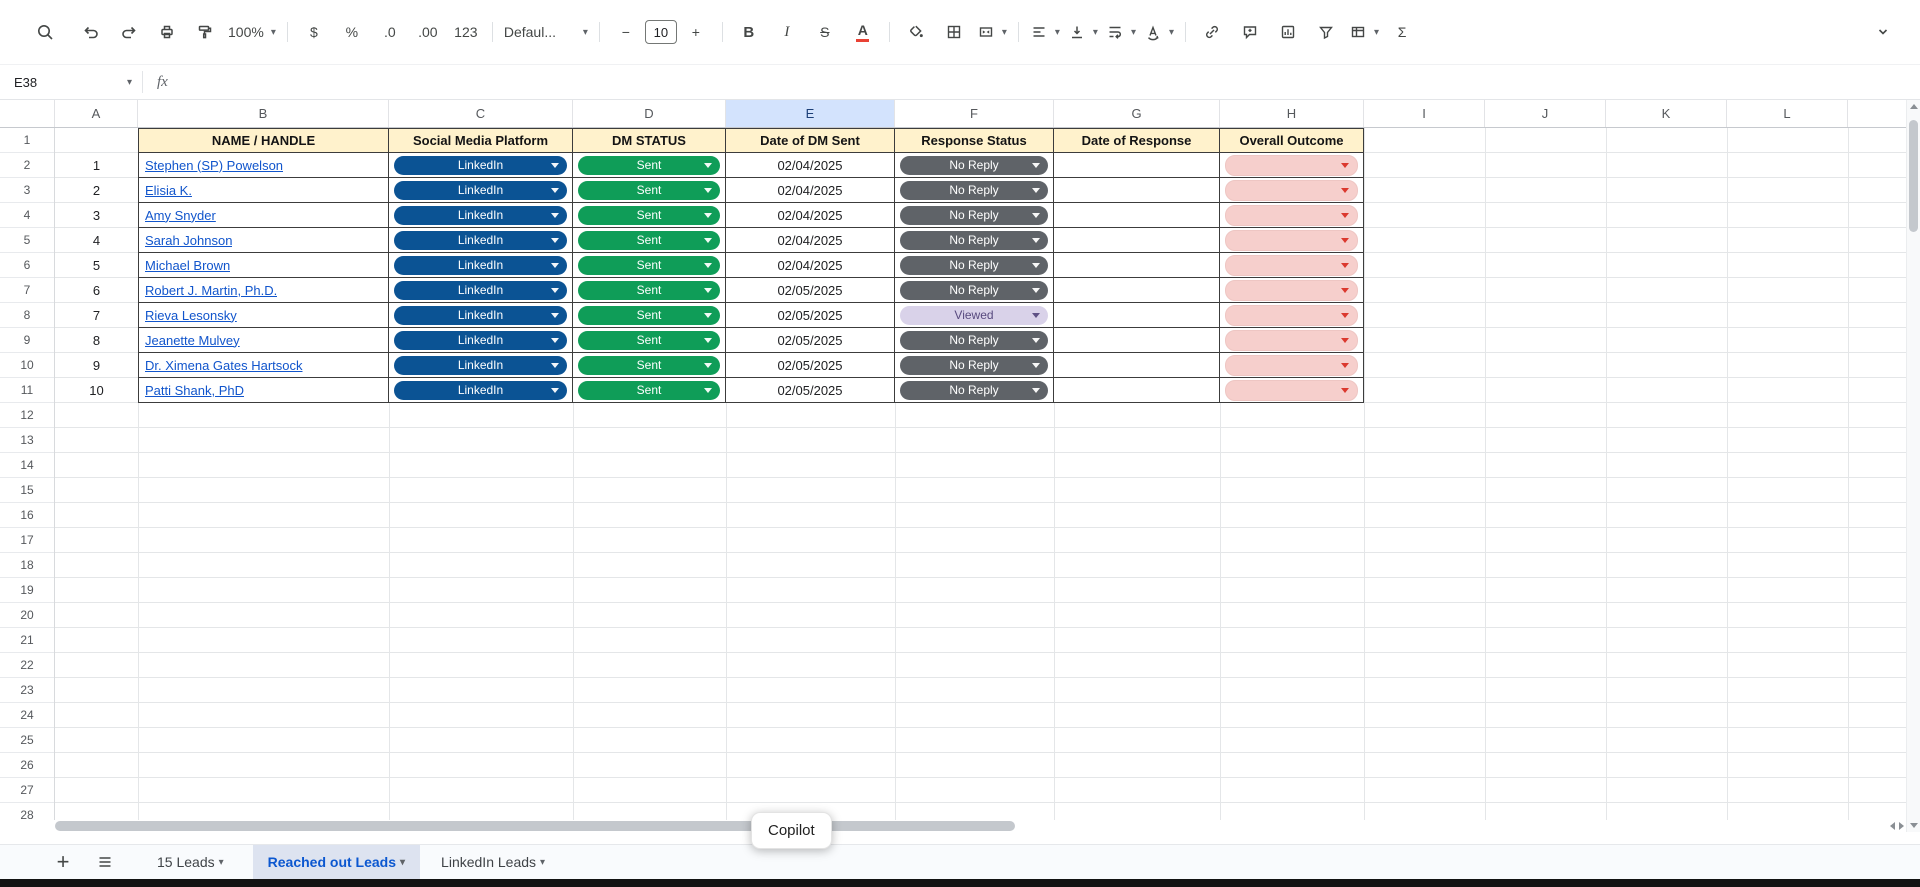 The height and width of the screenshot is (887, 1920). Describe the element at coordinates (45, 32) in the screenshot. I see `search-button` at that location.